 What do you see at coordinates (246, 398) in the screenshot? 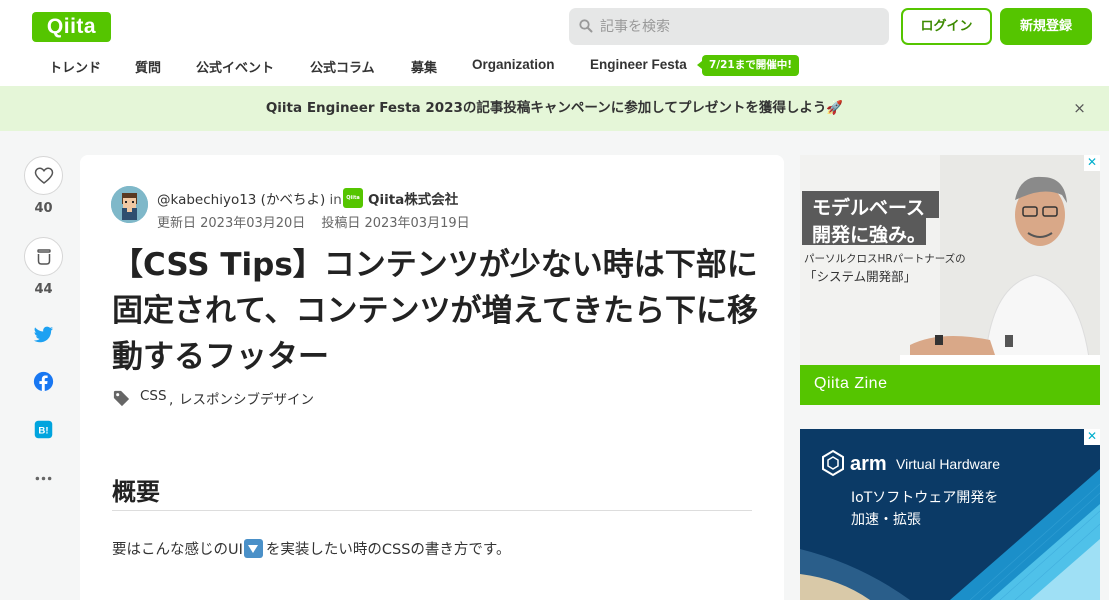
I see `tag-responsive-design: レスポンシブデザイン` at bounding box center [246, 398].